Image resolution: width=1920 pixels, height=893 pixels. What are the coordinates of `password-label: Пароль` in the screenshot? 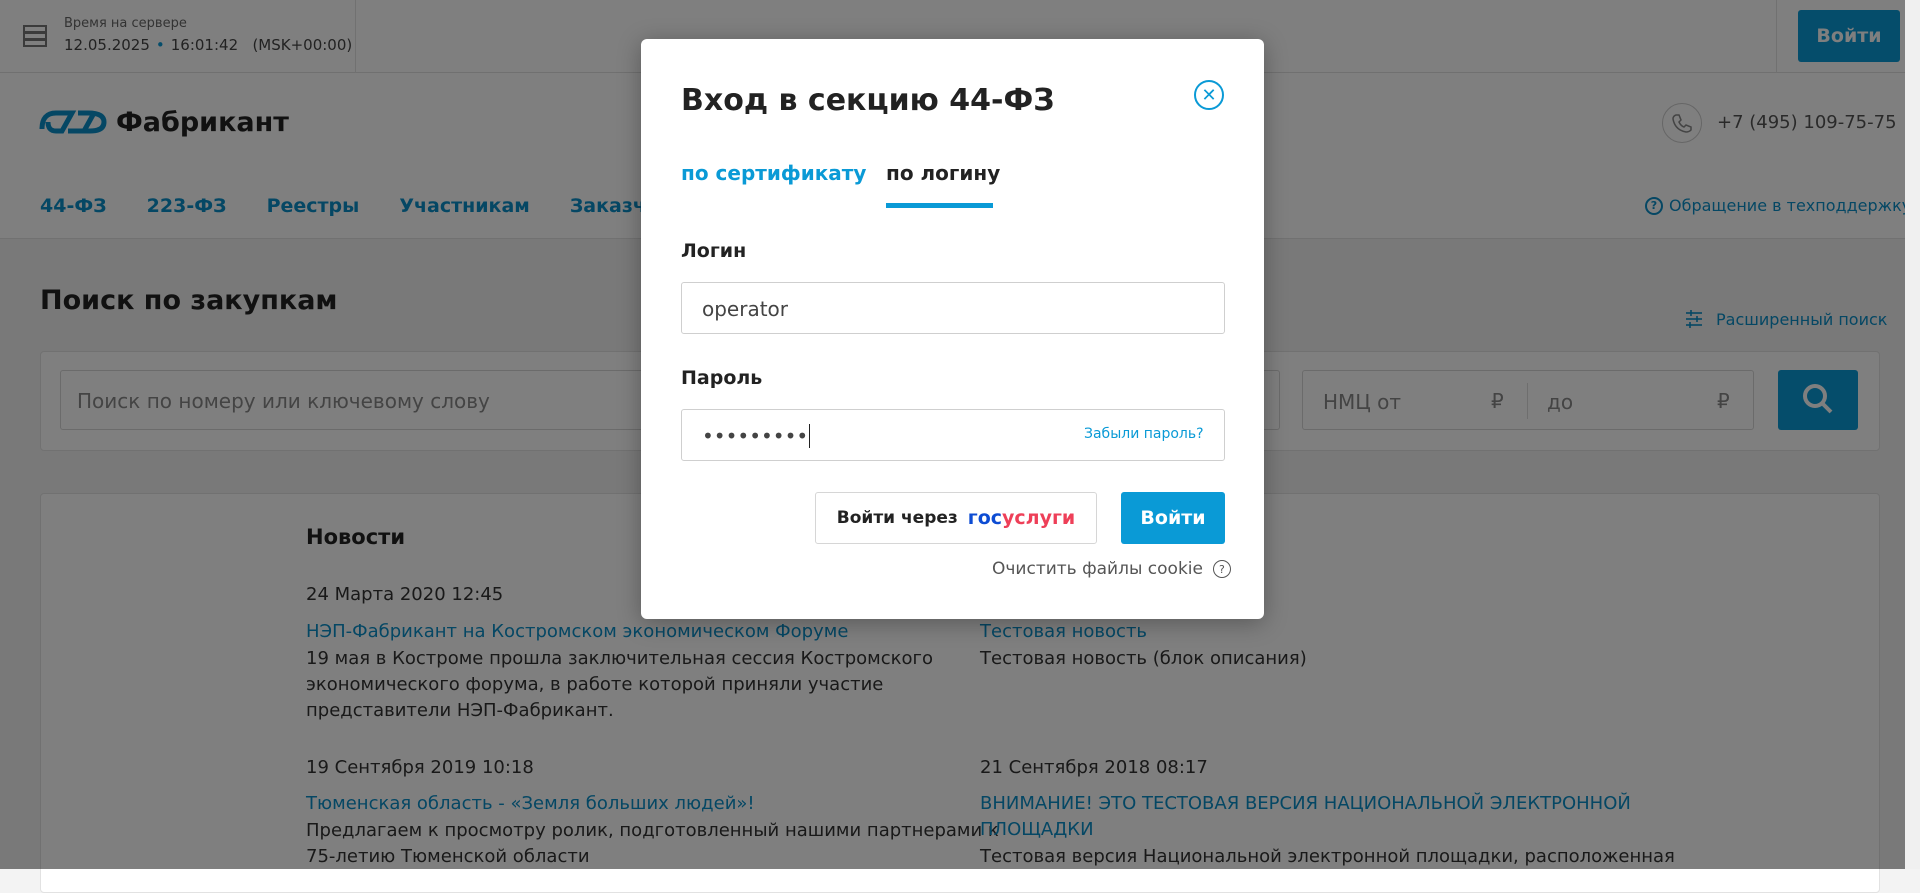 It's located at (722, 378).